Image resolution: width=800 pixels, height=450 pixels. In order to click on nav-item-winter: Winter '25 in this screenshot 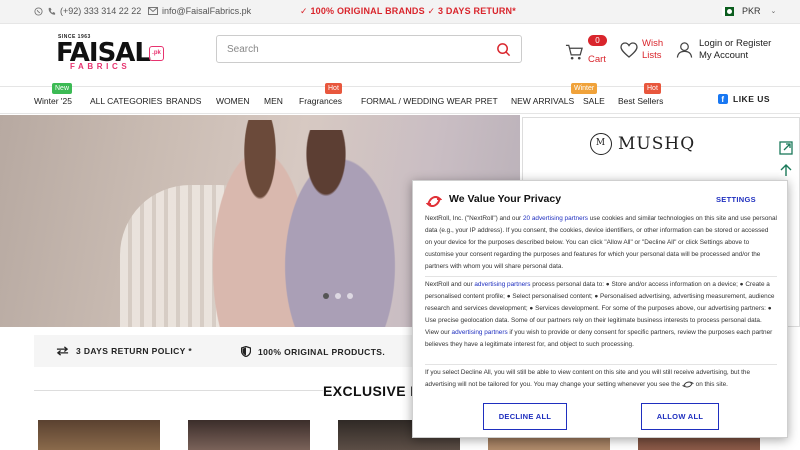, I will do `click(53, 101)`.